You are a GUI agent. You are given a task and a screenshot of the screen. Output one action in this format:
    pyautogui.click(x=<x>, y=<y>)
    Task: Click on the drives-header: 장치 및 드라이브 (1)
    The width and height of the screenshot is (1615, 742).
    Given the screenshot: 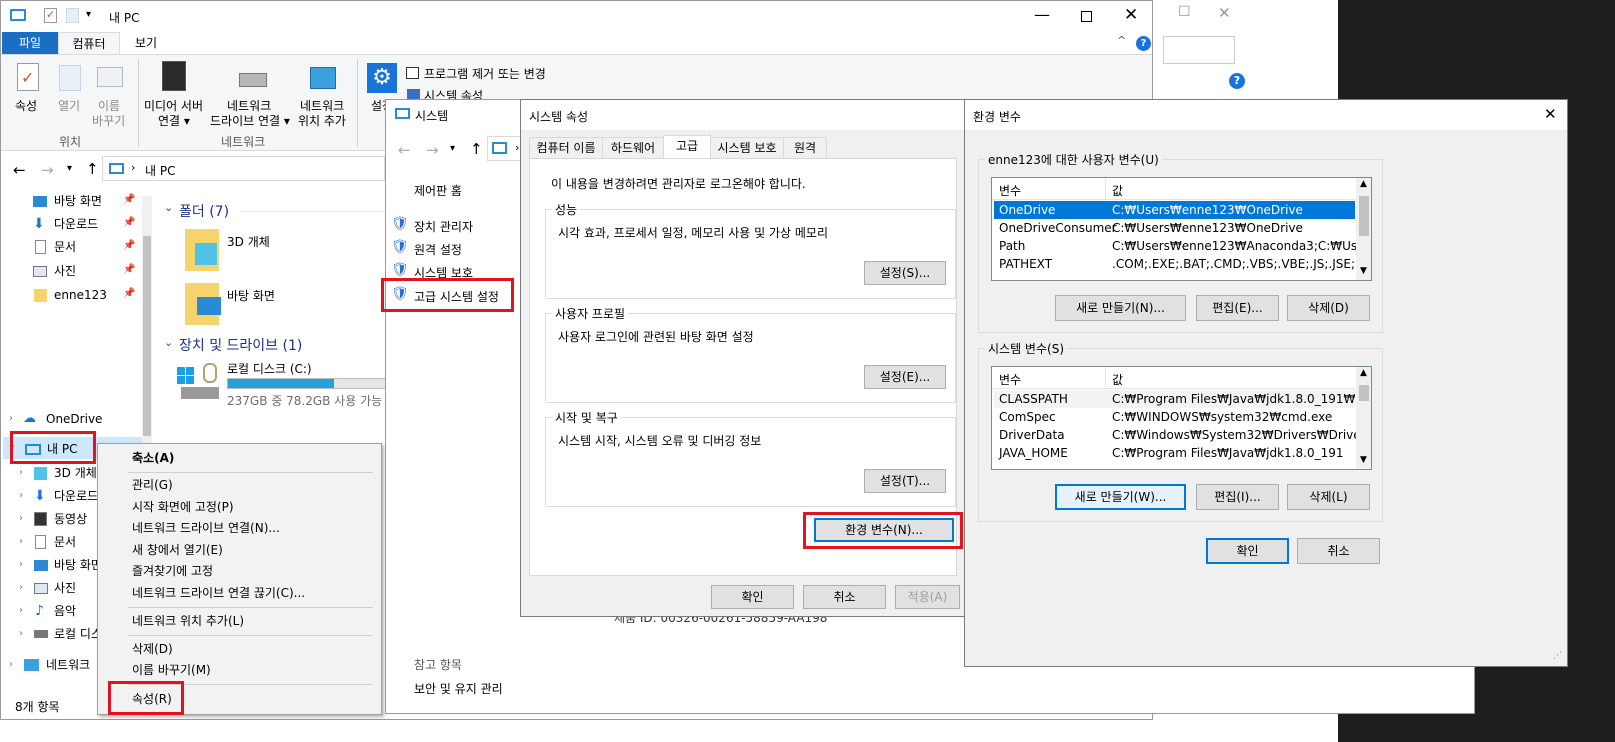 What is the action you would take?
    pyautogui.click(x=240, y=345)
    